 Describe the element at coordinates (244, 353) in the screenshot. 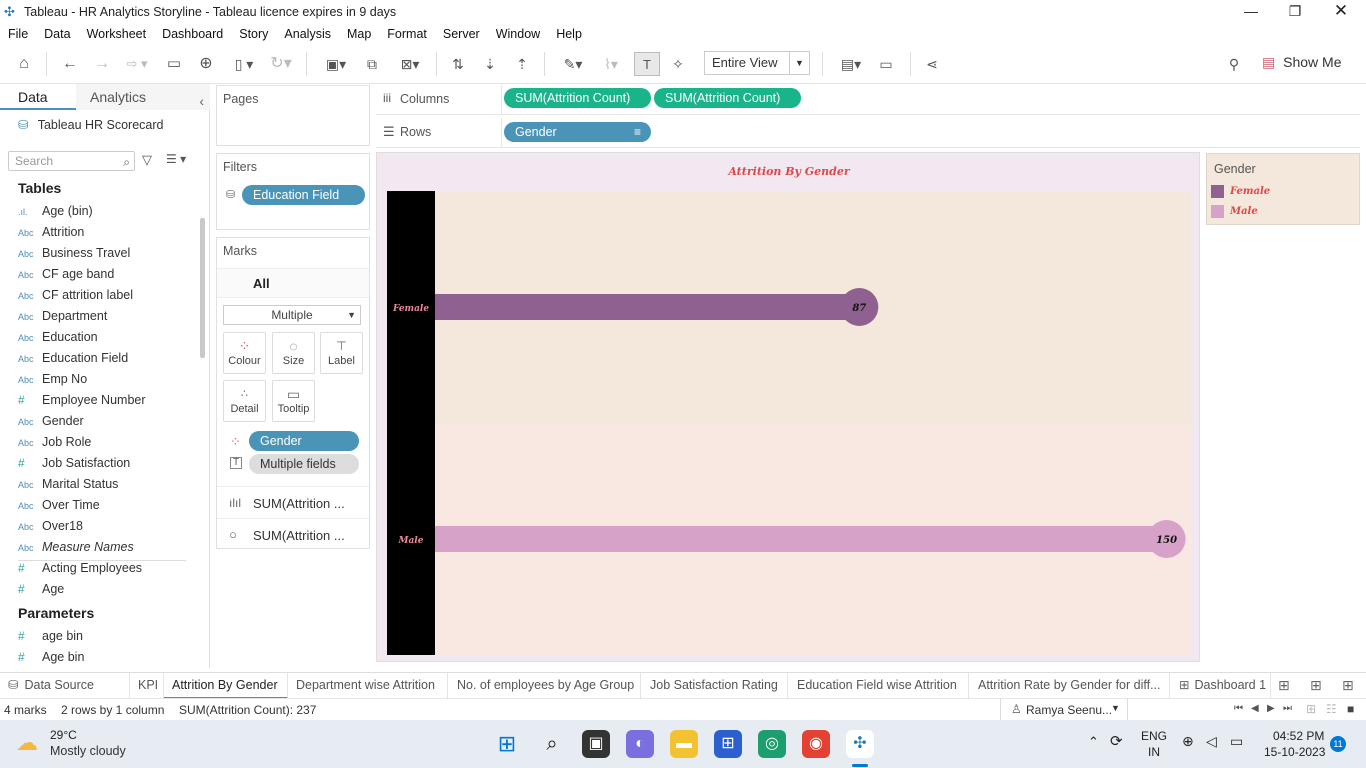

I see `colour-button: ⁘ Colour` at that location.